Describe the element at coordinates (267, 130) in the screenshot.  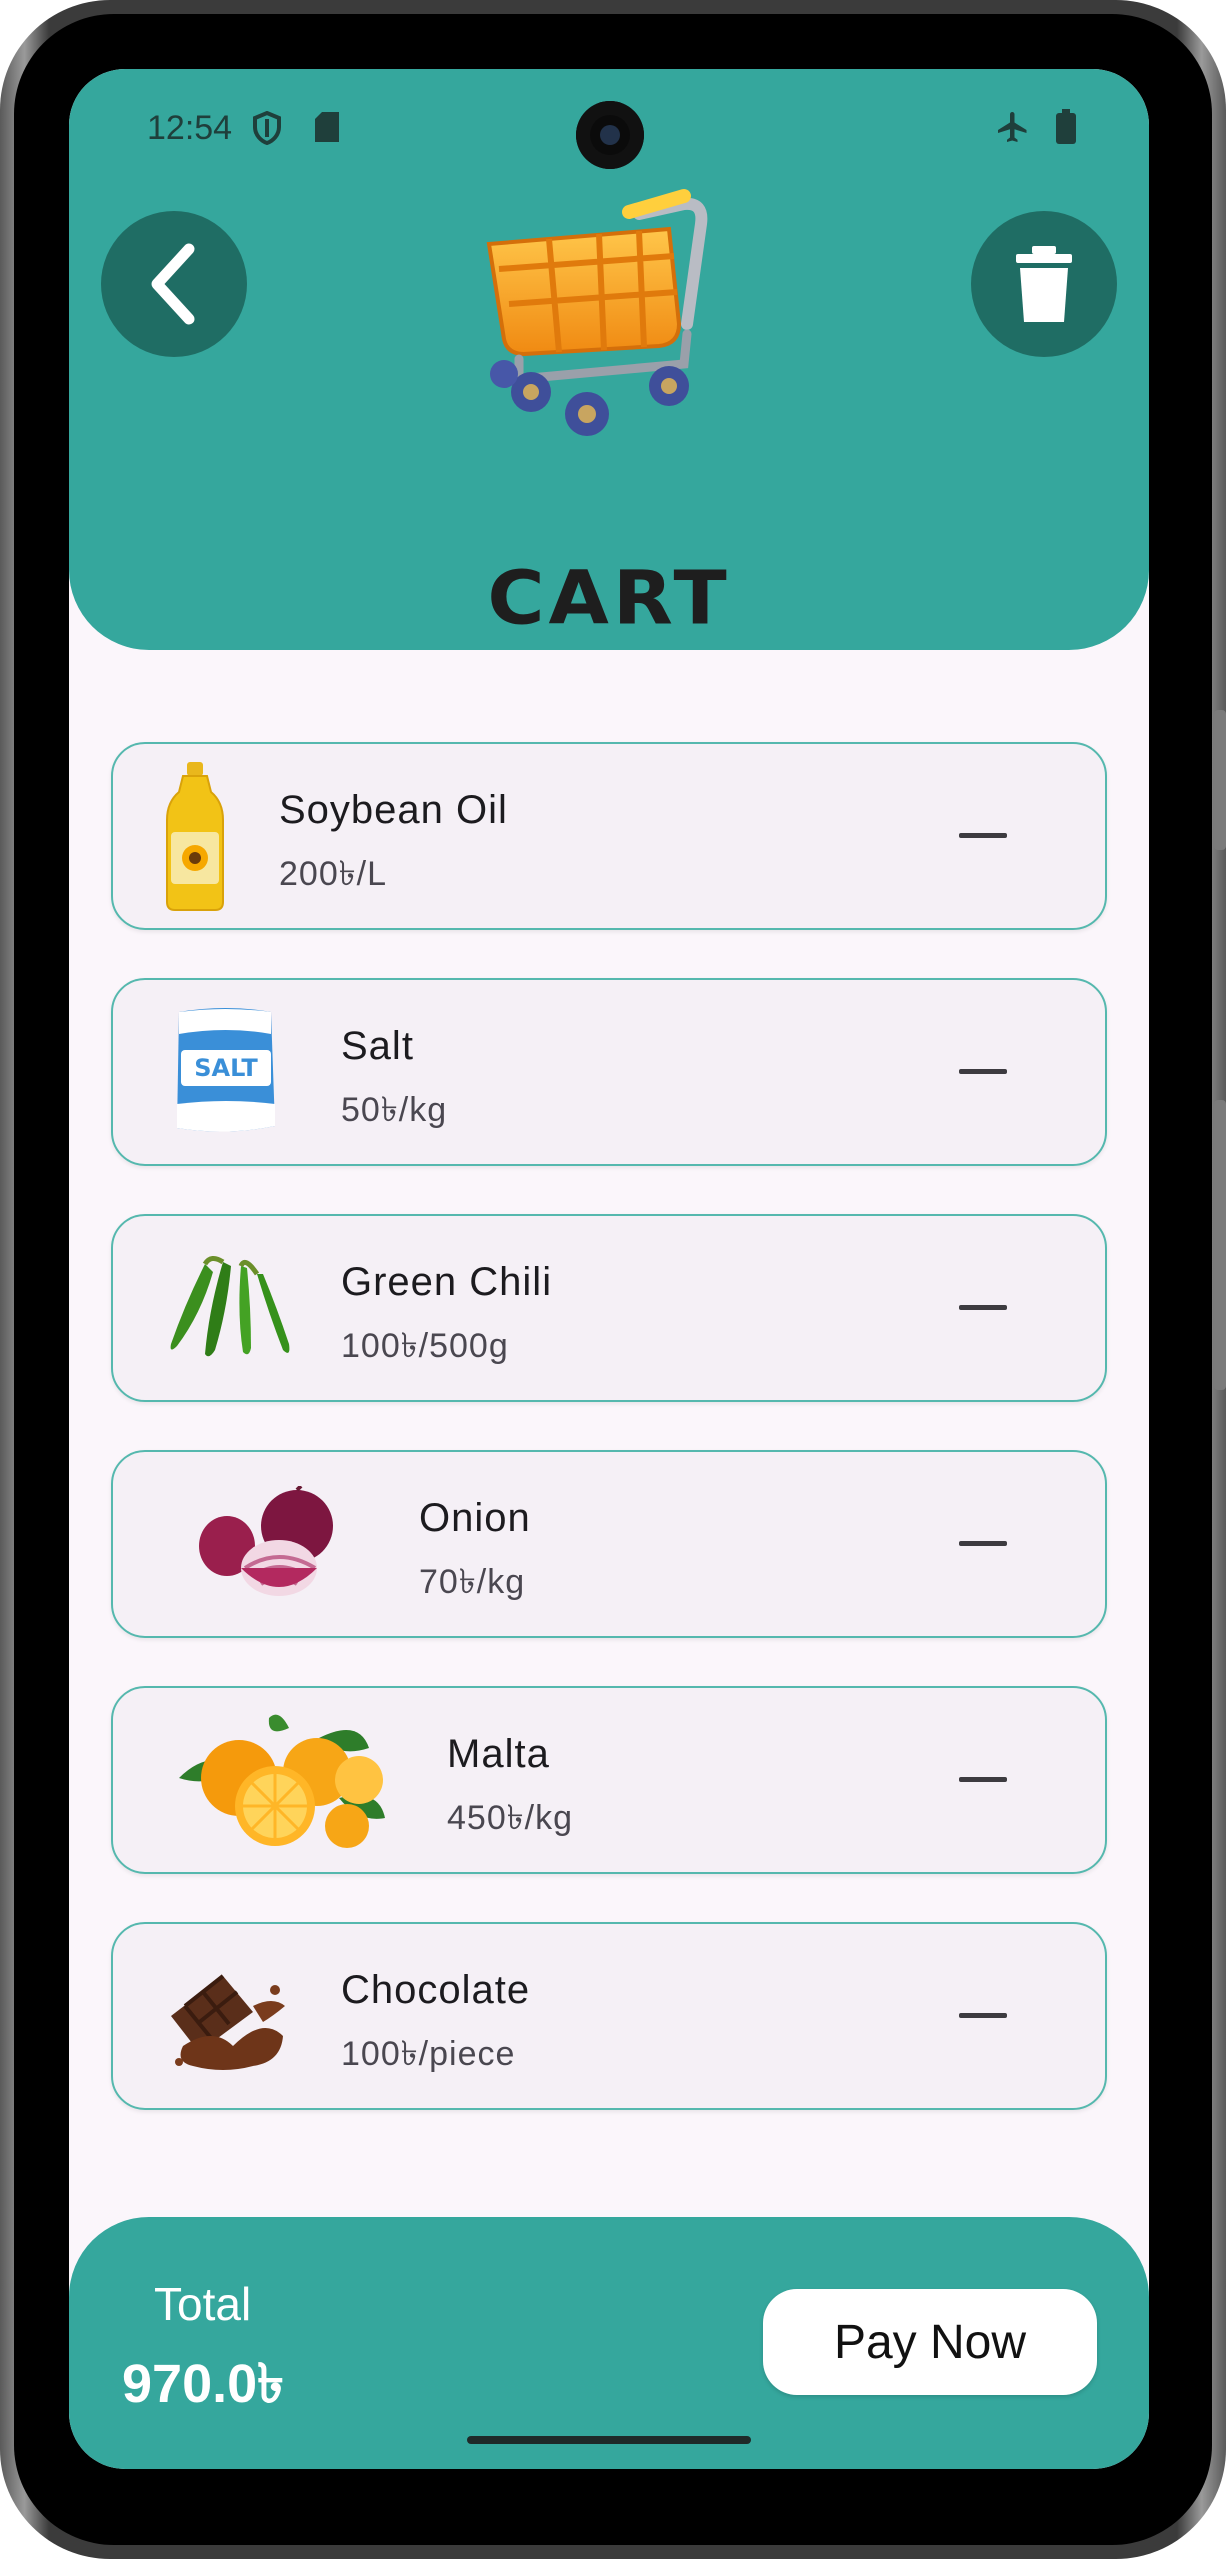
I see `shield-icon` at that location.